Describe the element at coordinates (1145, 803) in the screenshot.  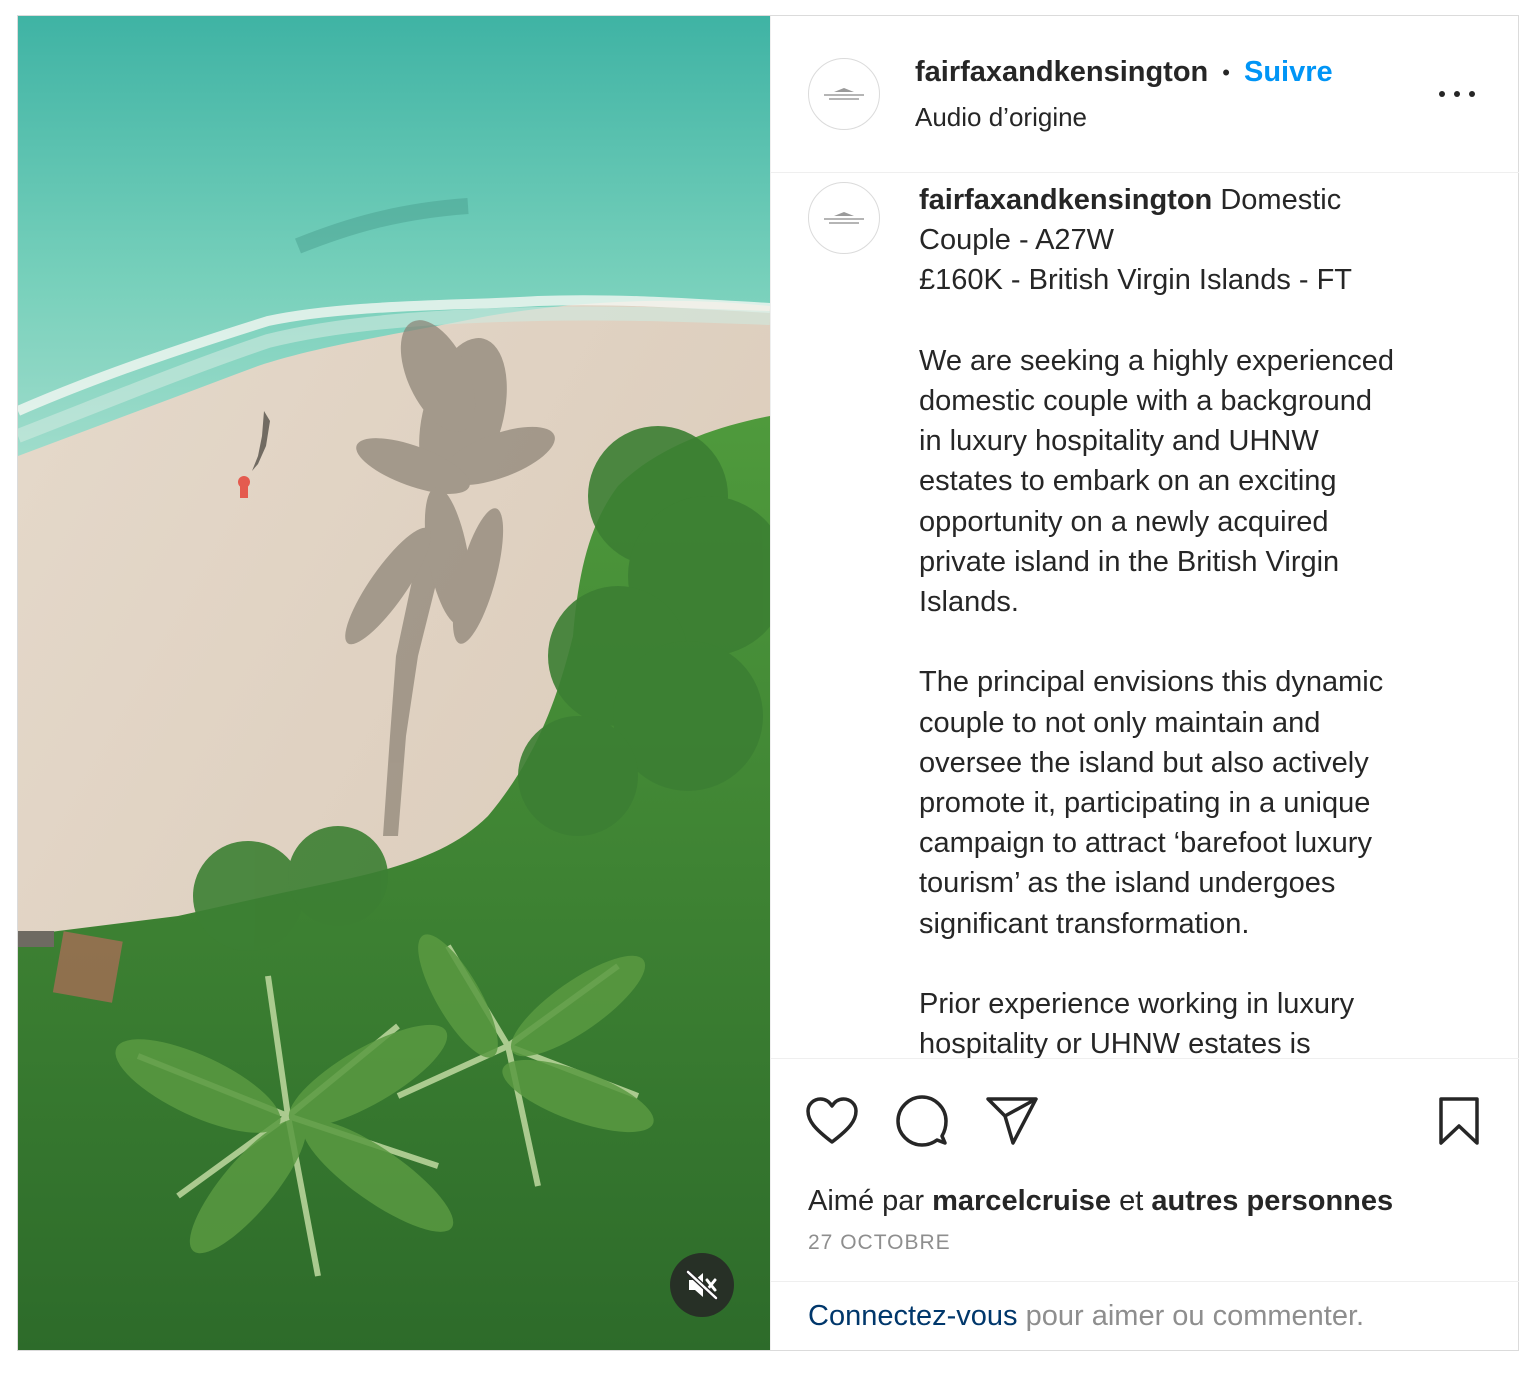
I see `caption-line: promote it, participating in a unique` at that location.